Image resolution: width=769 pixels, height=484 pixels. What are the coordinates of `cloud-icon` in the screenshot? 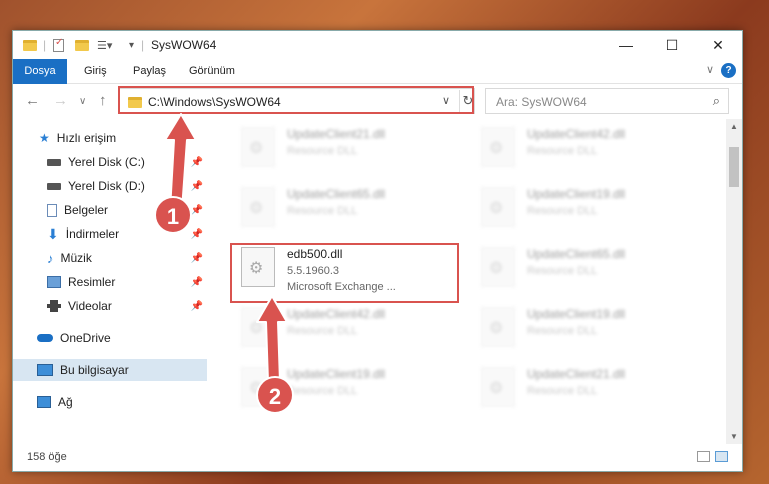 It's located at (45, 338).